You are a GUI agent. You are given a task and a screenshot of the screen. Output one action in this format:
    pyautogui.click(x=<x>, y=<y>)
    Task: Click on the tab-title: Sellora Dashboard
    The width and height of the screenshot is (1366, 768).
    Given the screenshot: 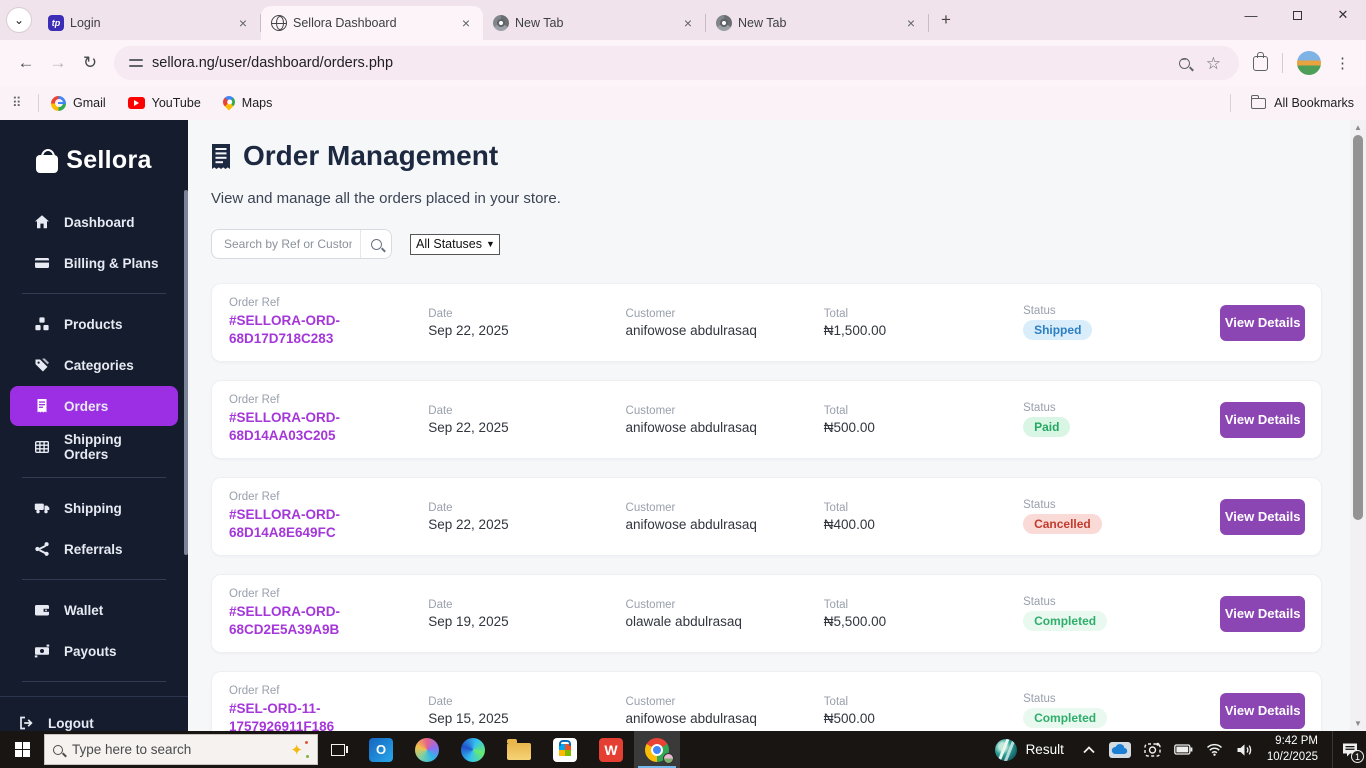 What is the action you would take?
    pyautogui.click(x=345, y=23)
    